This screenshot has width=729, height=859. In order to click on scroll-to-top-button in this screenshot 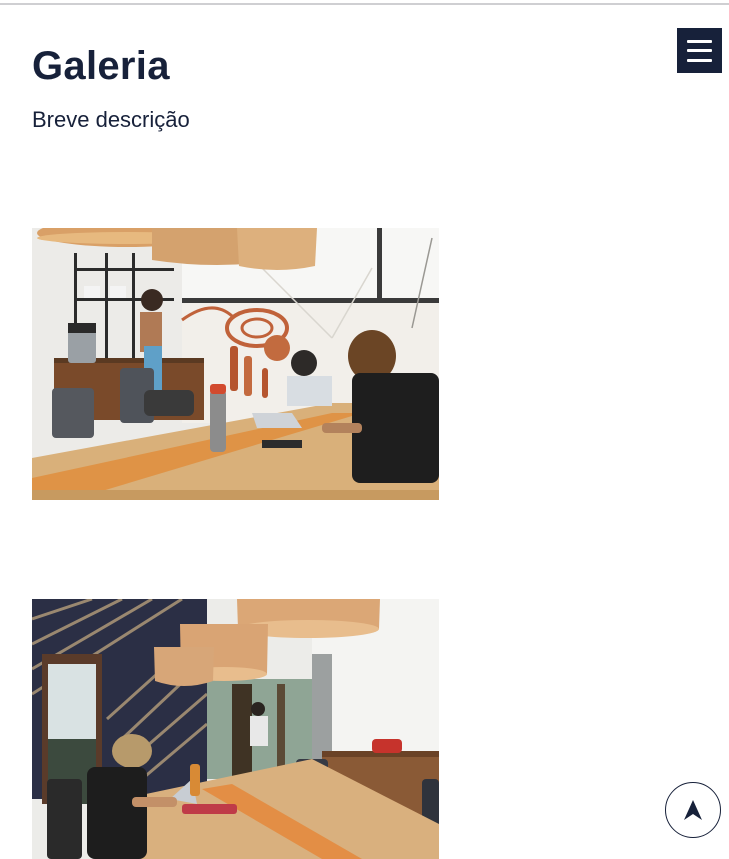, I will do `click(693, 810)`.